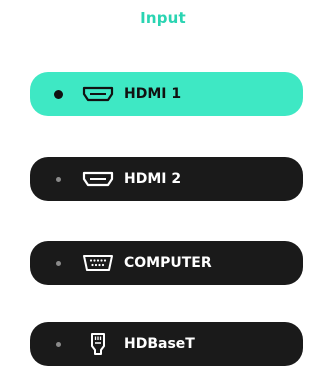  I want to click on input-option-computer: COMPUTER, so click(166, 263).